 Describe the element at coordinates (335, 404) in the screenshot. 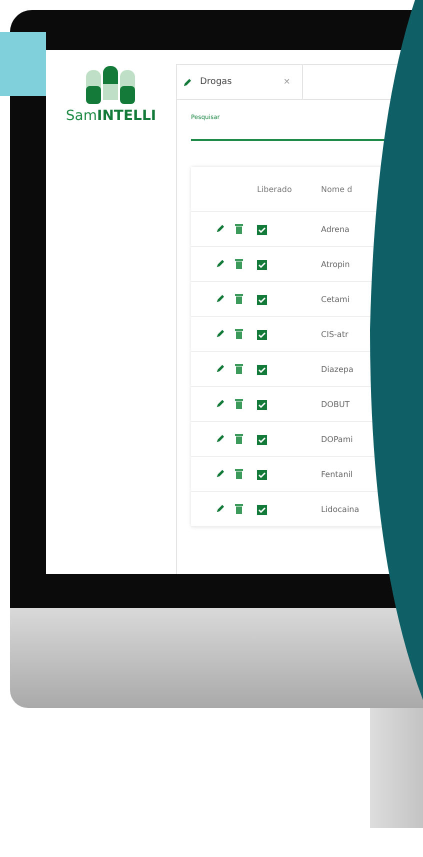

I see `table-cell-text: DOBUT` at that location.